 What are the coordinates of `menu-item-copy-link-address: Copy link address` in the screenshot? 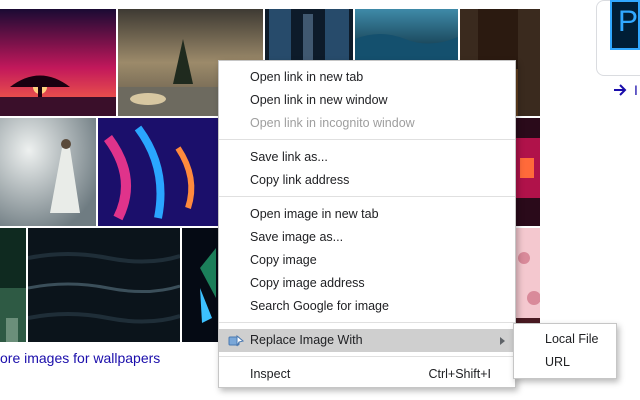 It's located at (367, 180).